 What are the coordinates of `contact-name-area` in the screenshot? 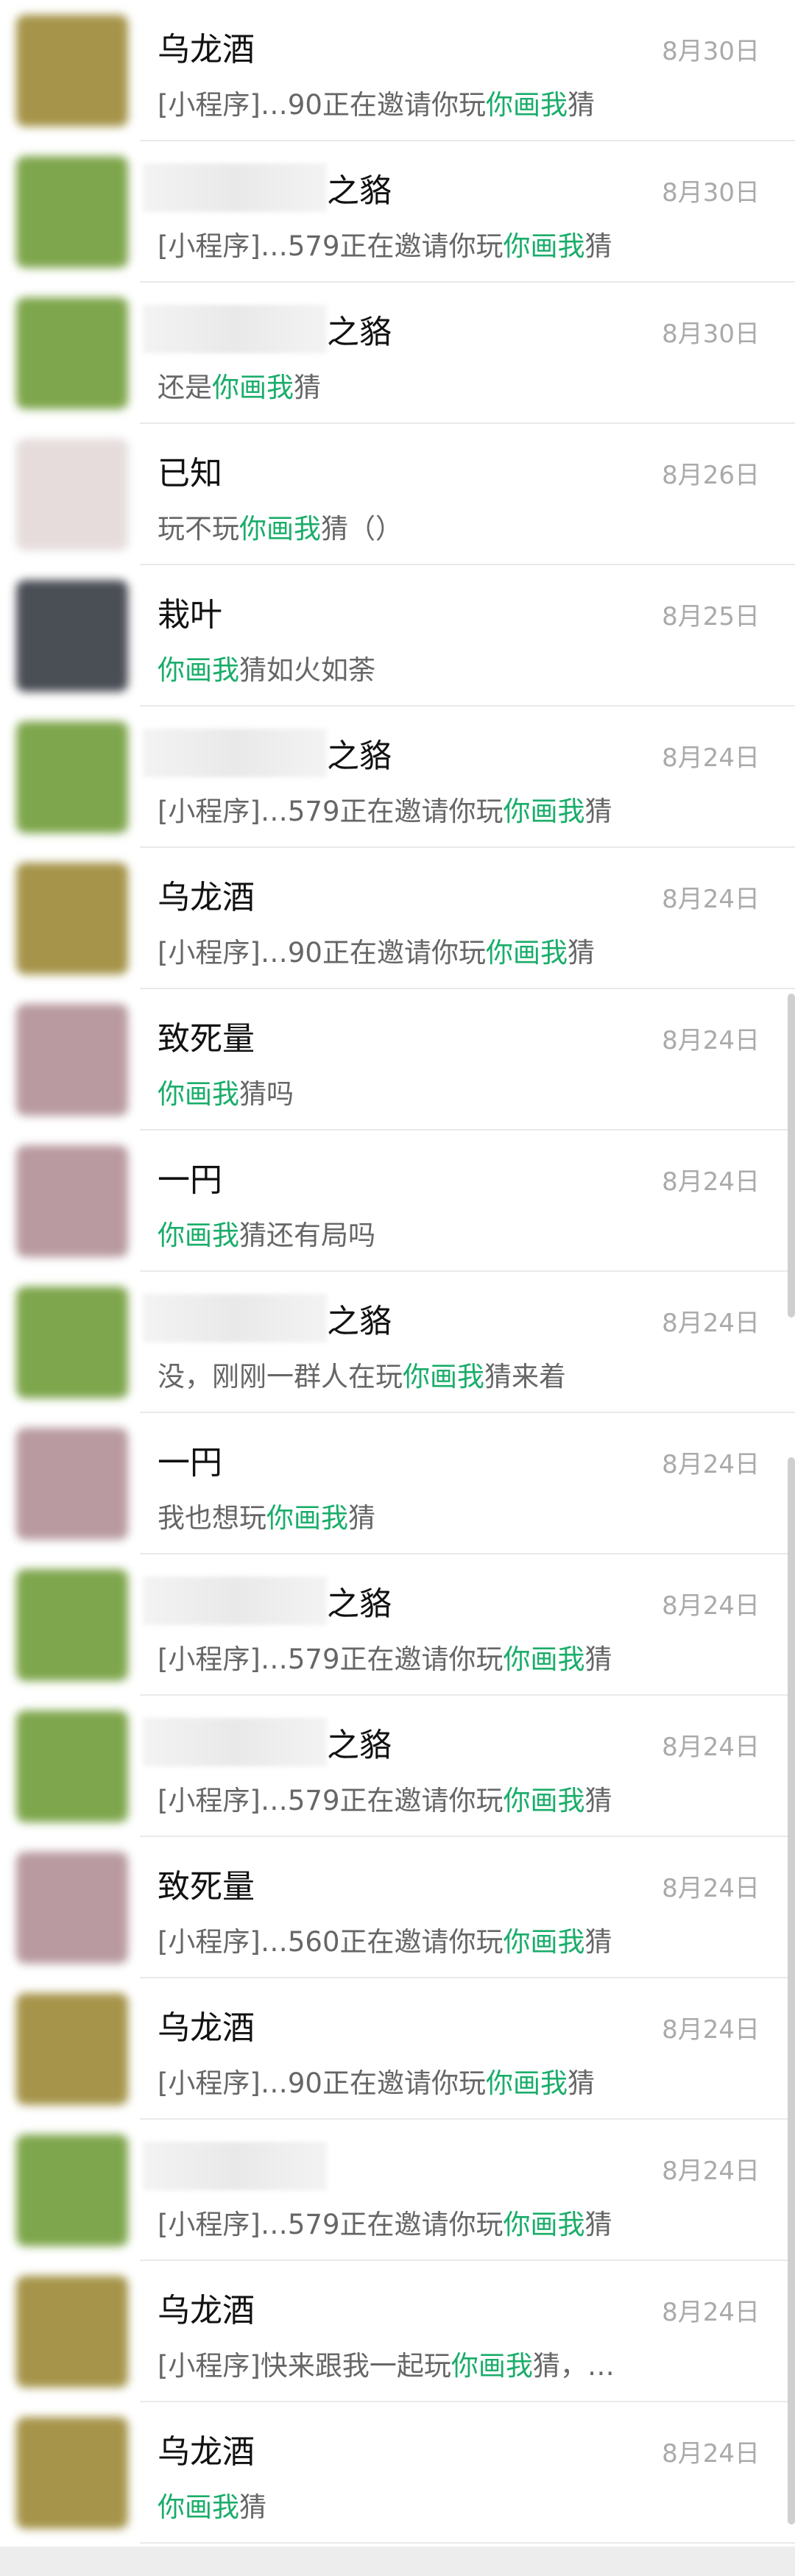 It's located at (235, 2166).